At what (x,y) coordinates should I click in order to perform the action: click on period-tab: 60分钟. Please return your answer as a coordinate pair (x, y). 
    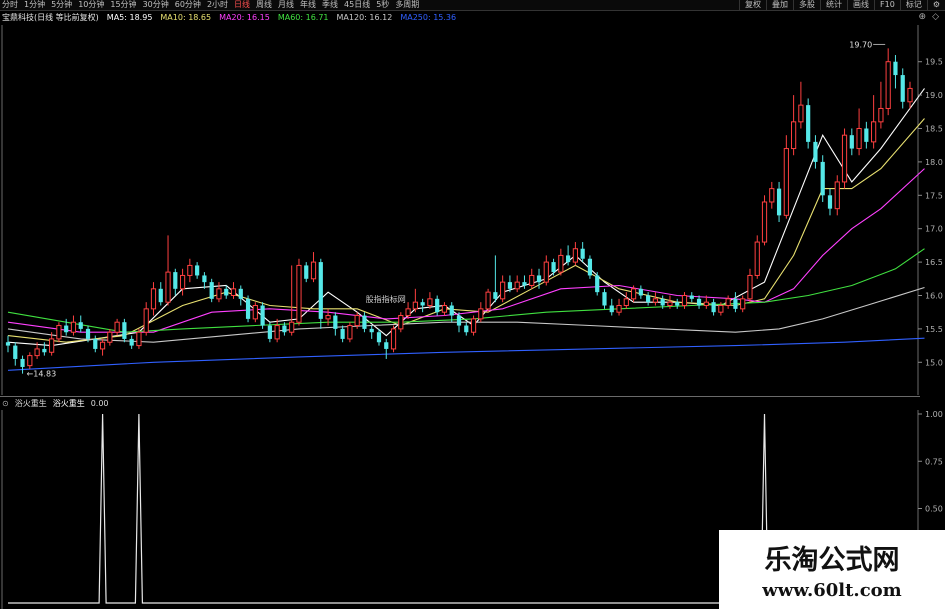
    Looking at the image, I should click on (188, 5).